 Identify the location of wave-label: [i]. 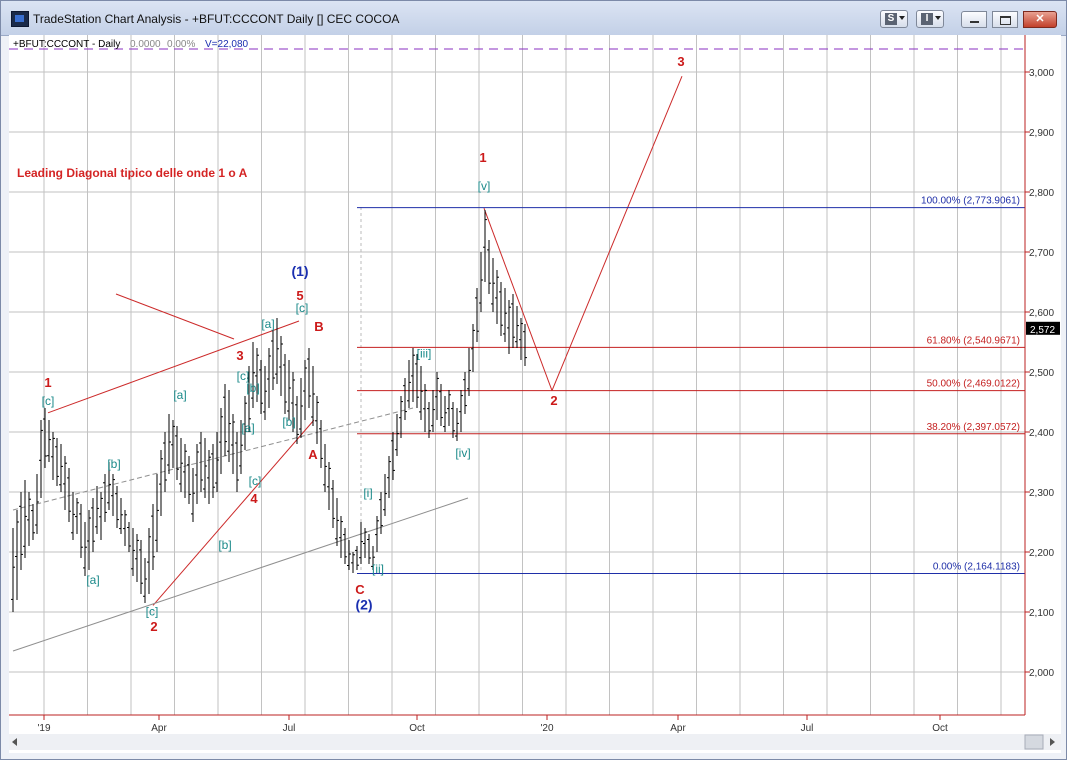
(367, 493).